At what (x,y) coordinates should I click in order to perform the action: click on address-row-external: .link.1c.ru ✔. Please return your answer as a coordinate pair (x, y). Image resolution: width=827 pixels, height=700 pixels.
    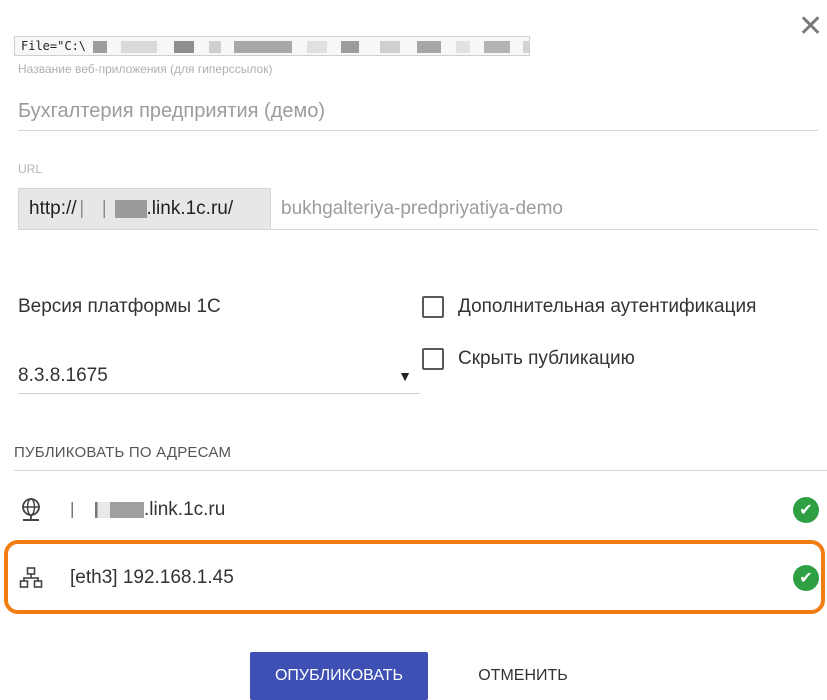
    Looking at the image, I should click on (420, 510).